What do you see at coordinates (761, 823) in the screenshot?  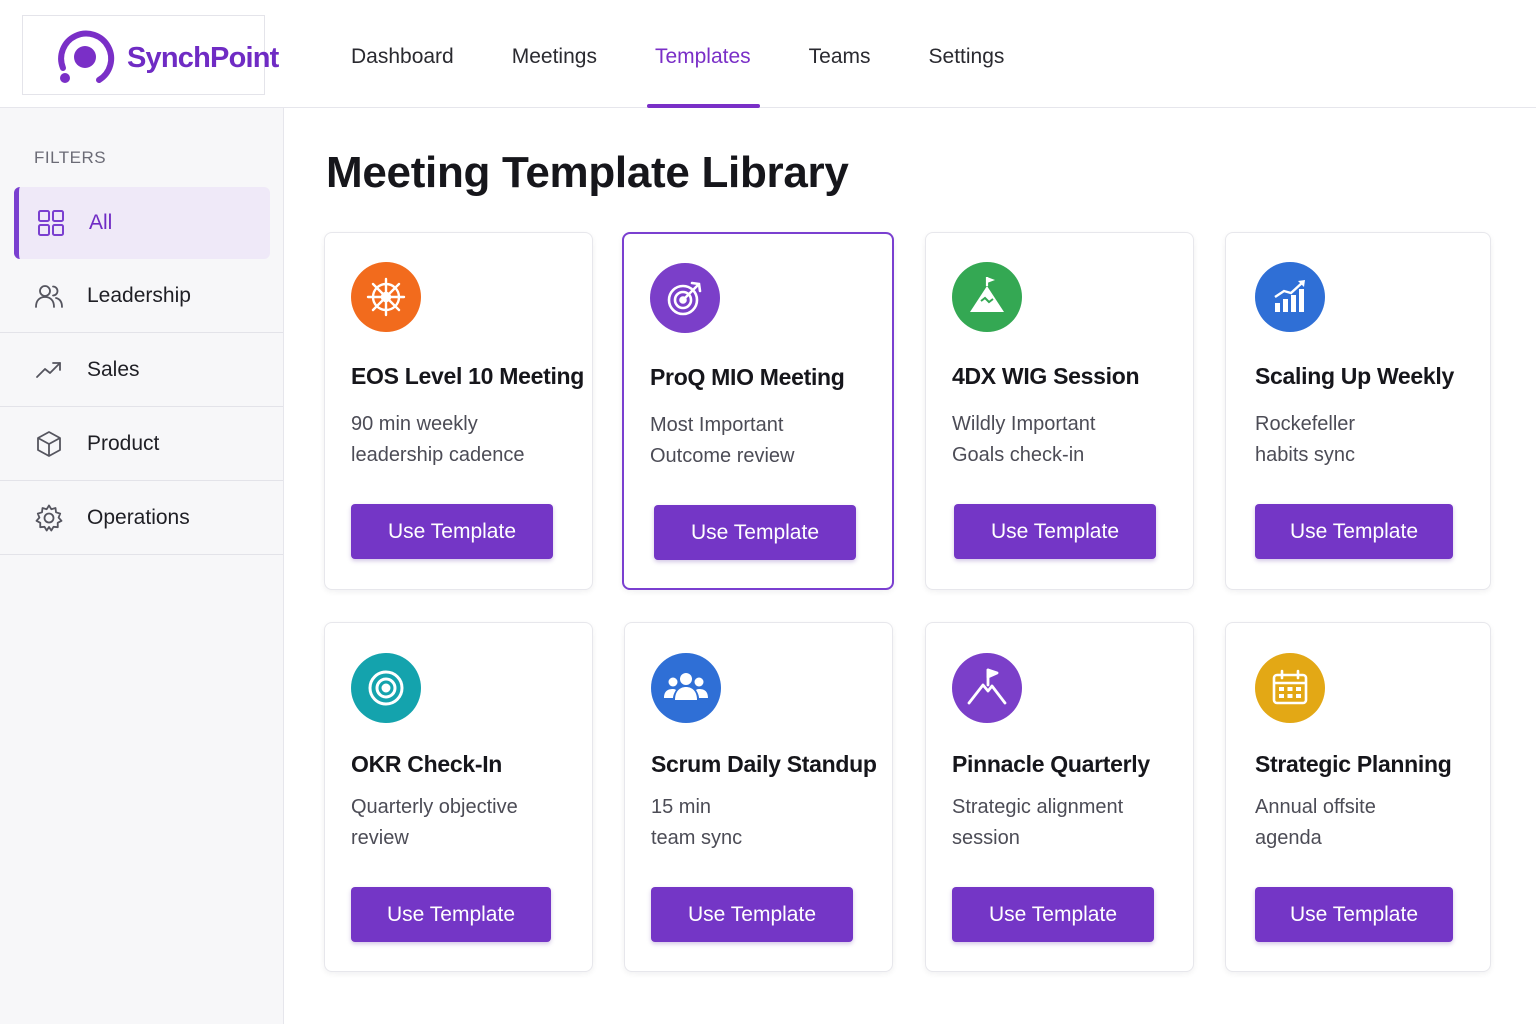 I see `card-description: 15 min team sync` at bounding box center [761, 823].